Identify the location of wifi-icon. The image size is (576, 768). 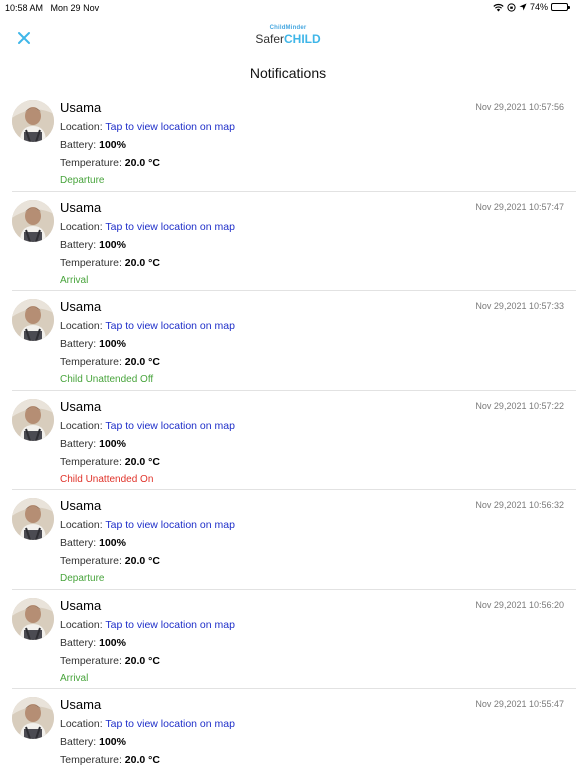
(498, 7).